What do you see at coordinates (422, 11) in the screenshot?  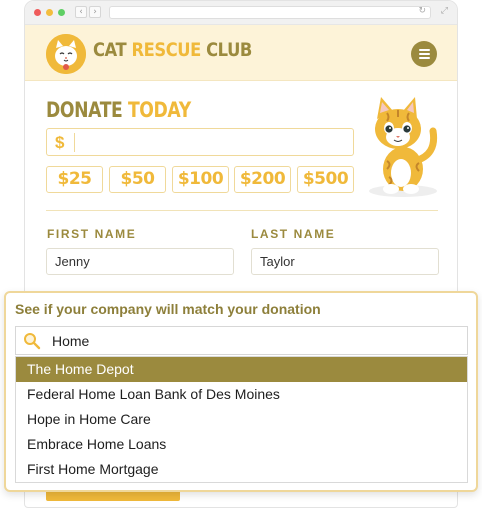 I see `reload-icon: ↻` at bounding box center [422, 11].